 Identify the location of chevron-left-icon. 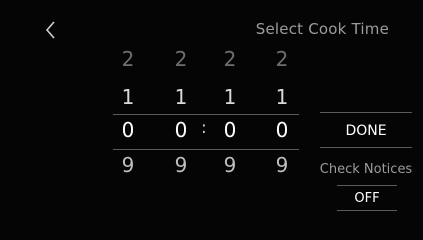
(50, 30).